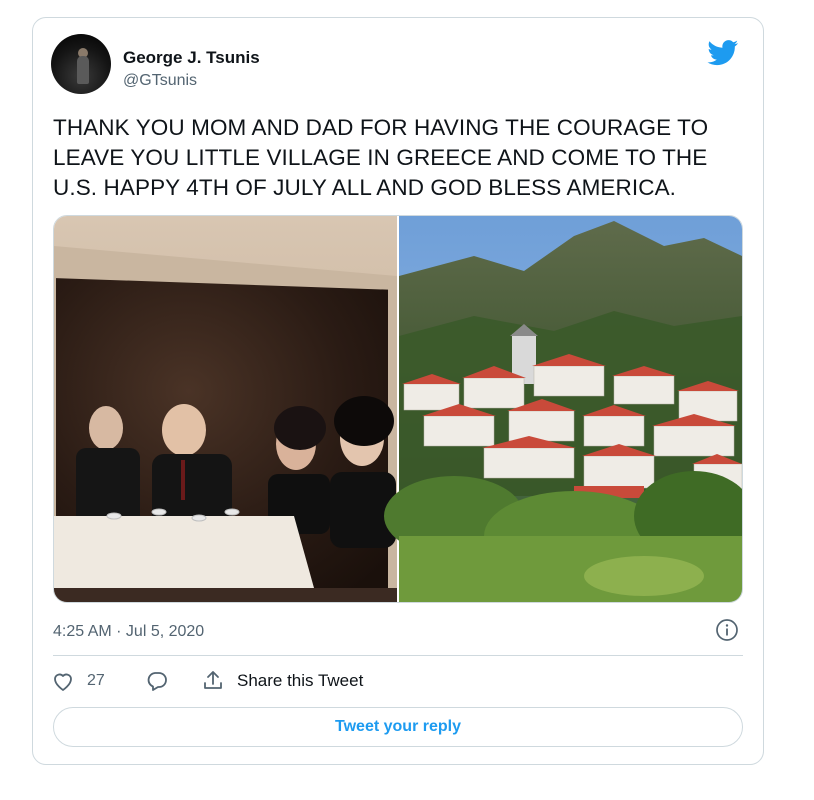 The height and width of the screenshot is (800, 814). Describe the element at coordinates (300, 680) in the screenshot. I see `share-label: Share this Tweet` at that location.